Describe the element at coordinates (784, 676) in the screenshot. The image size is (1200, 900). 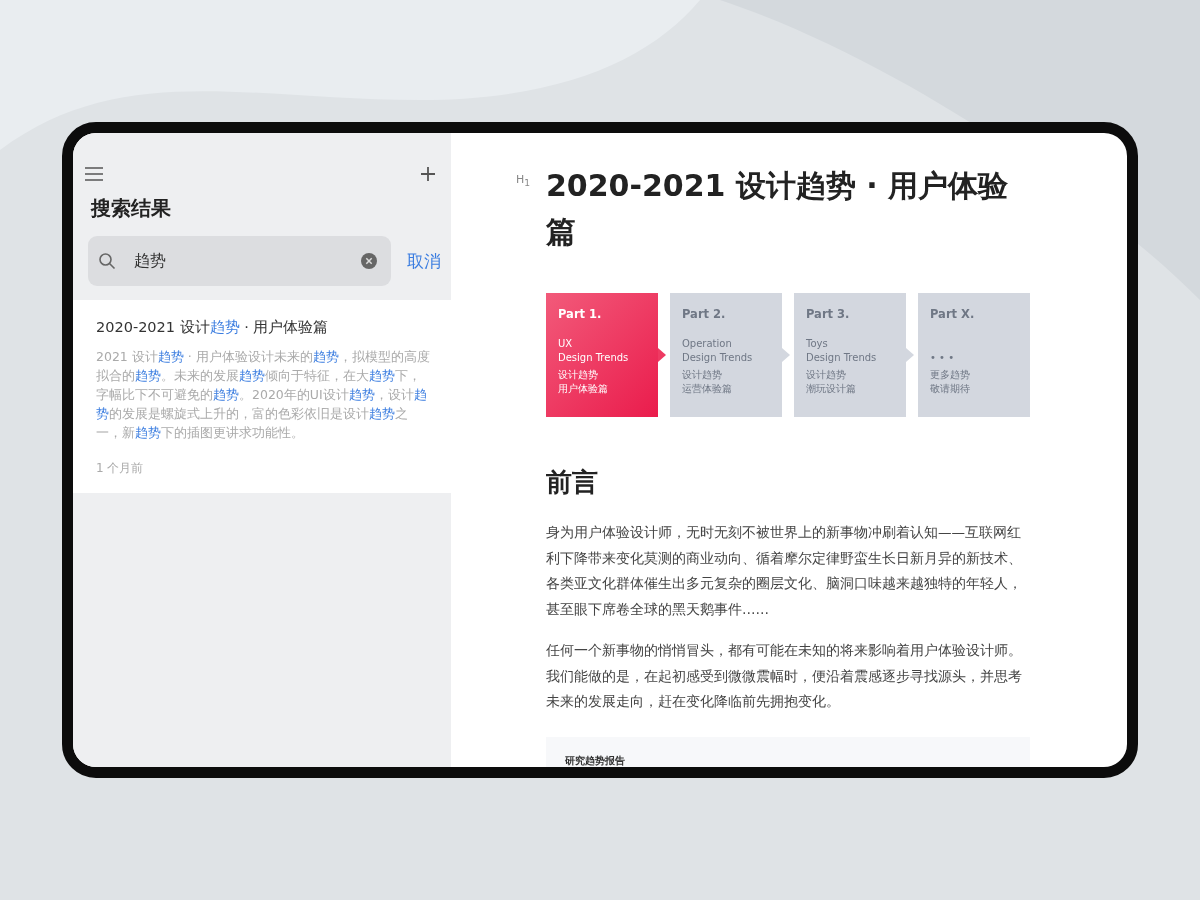
I see `paragraph: 任何一个新事物的悄悄冒头，都有可能在未知的将来影响着用户体验设计师。我们能做的是，在起初感受到微微震幅时，便沿着震感逐步寻找源头，并思考未来的发展走向，赶在变化降临前先拥抱变化。` at that location.